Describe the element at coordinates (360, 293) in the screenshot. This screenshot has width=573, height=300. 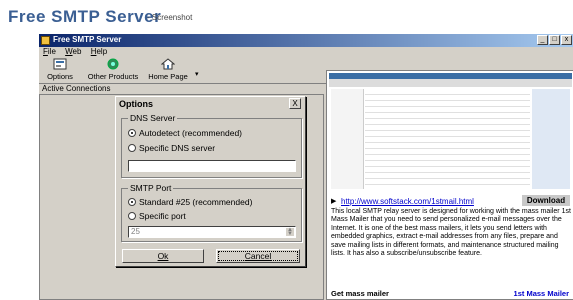
I see `get-mass-mailer-label: Get mass mailer` at that location.